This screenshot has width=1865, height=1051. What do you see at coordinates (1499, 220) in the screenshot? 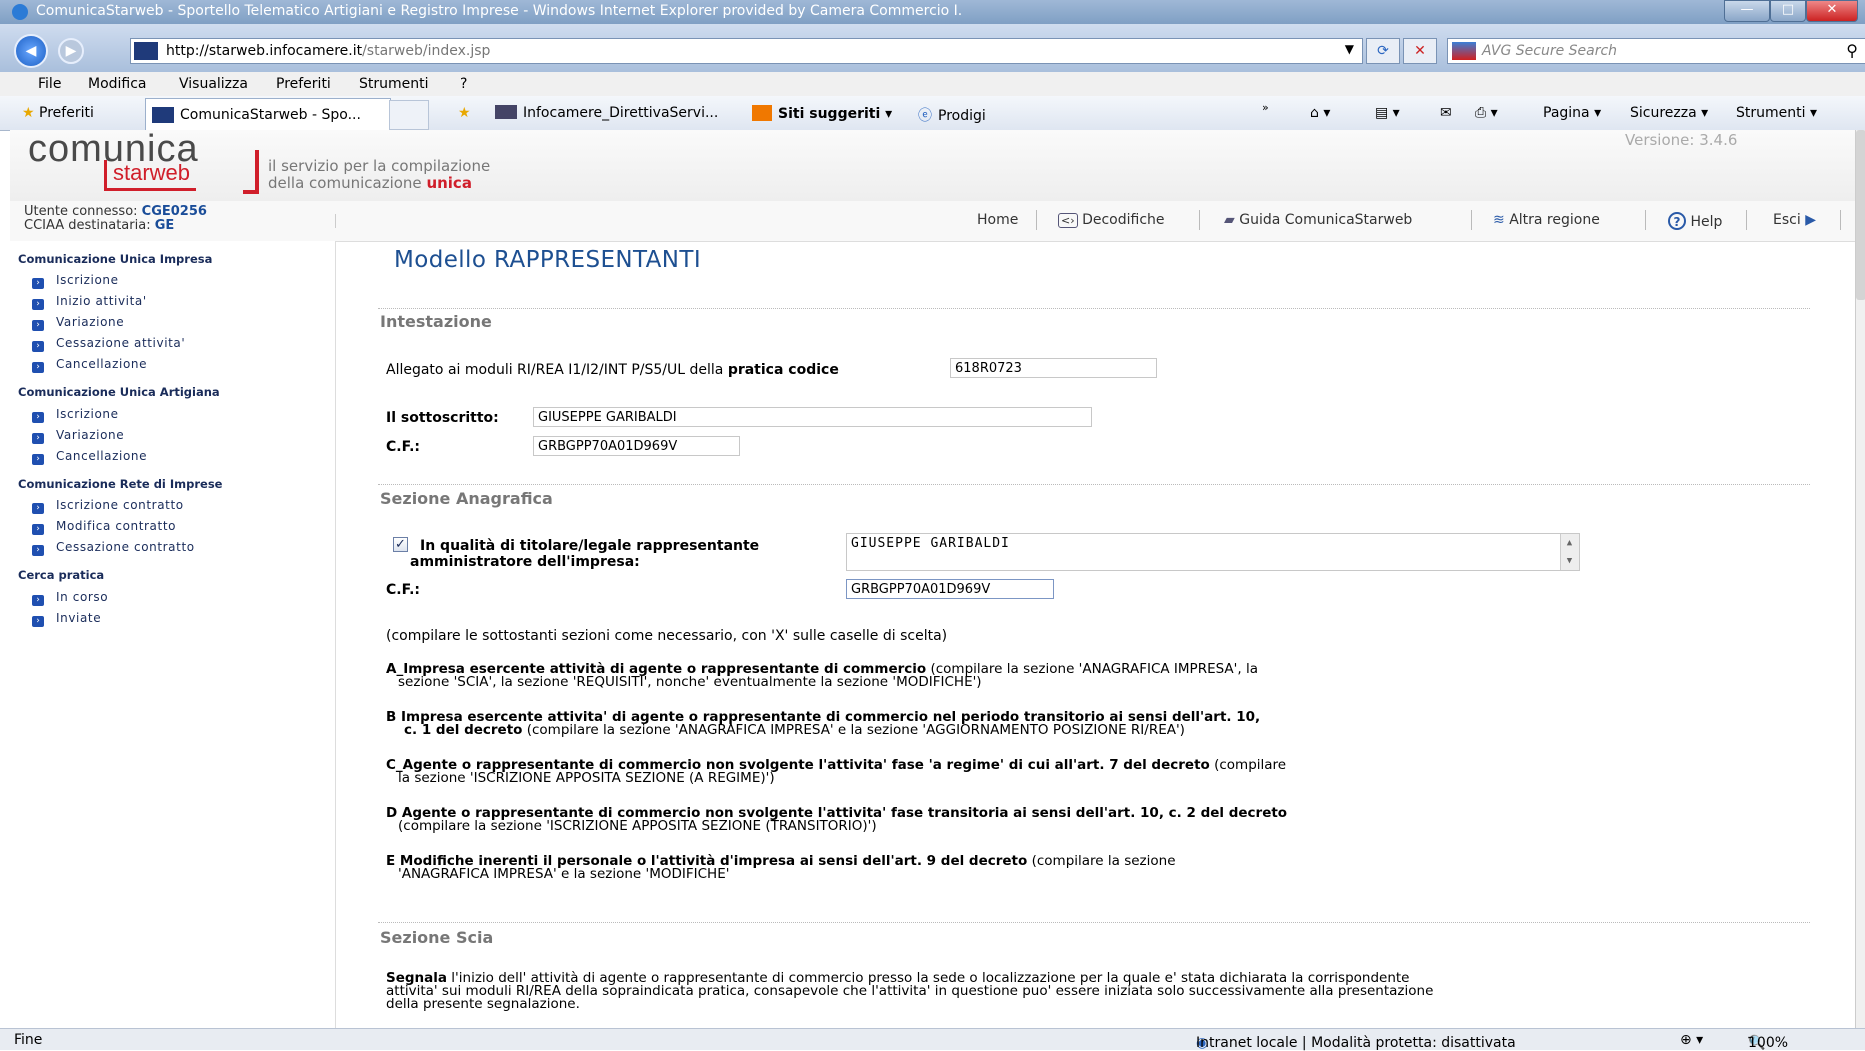
I see `region-icon: ≋` at bounding box center [1499, 220].